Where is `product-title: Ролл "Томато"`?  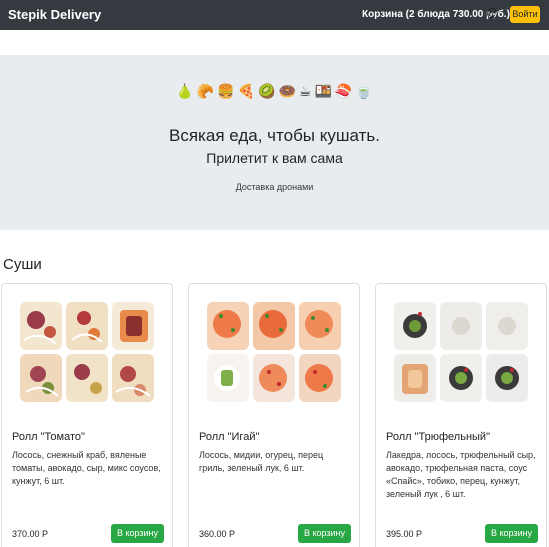 product-title: Ролл "Томато" is located at coordinates (48, 437).